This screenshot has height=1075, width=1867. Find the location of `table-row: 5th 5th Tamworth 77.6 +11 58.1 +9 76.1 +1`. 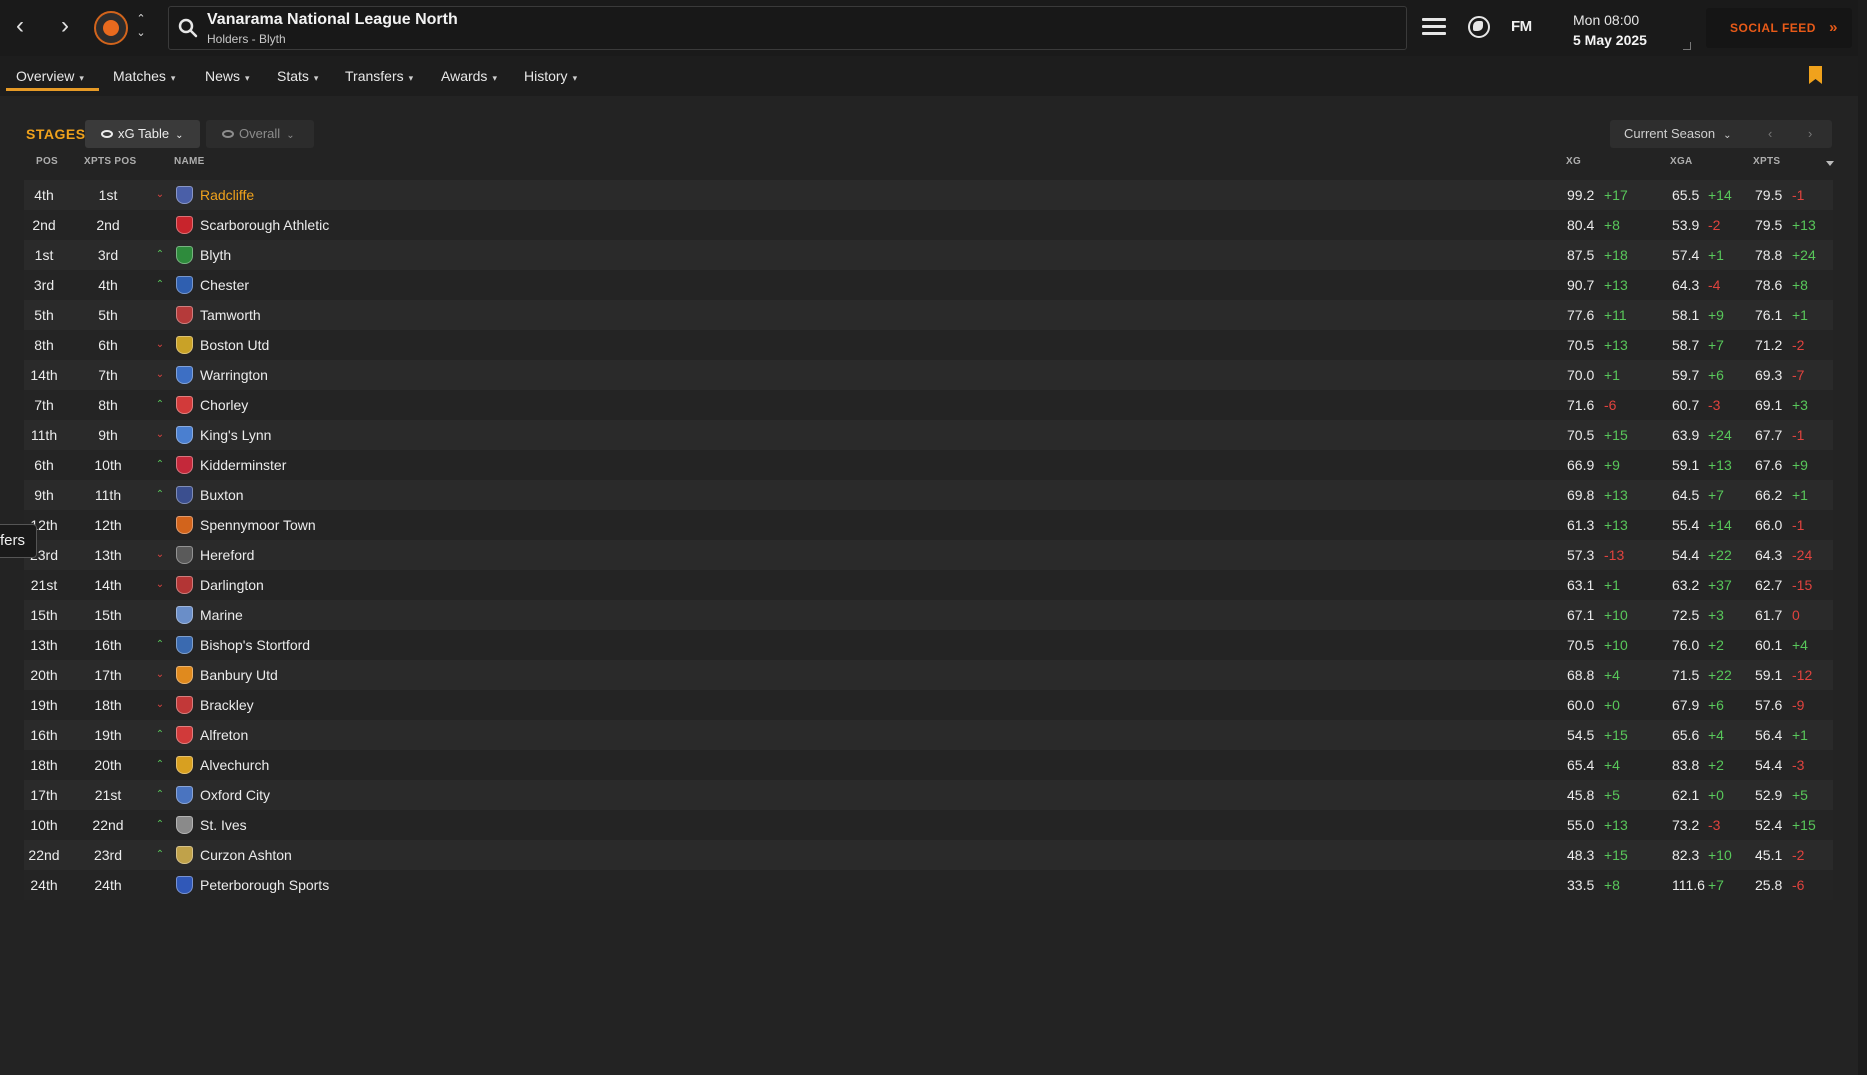

table-row: 5th 5th Tamworth 77.6 +11 58.1 +9 76.1 +1 is located at coordinates (928, 315).